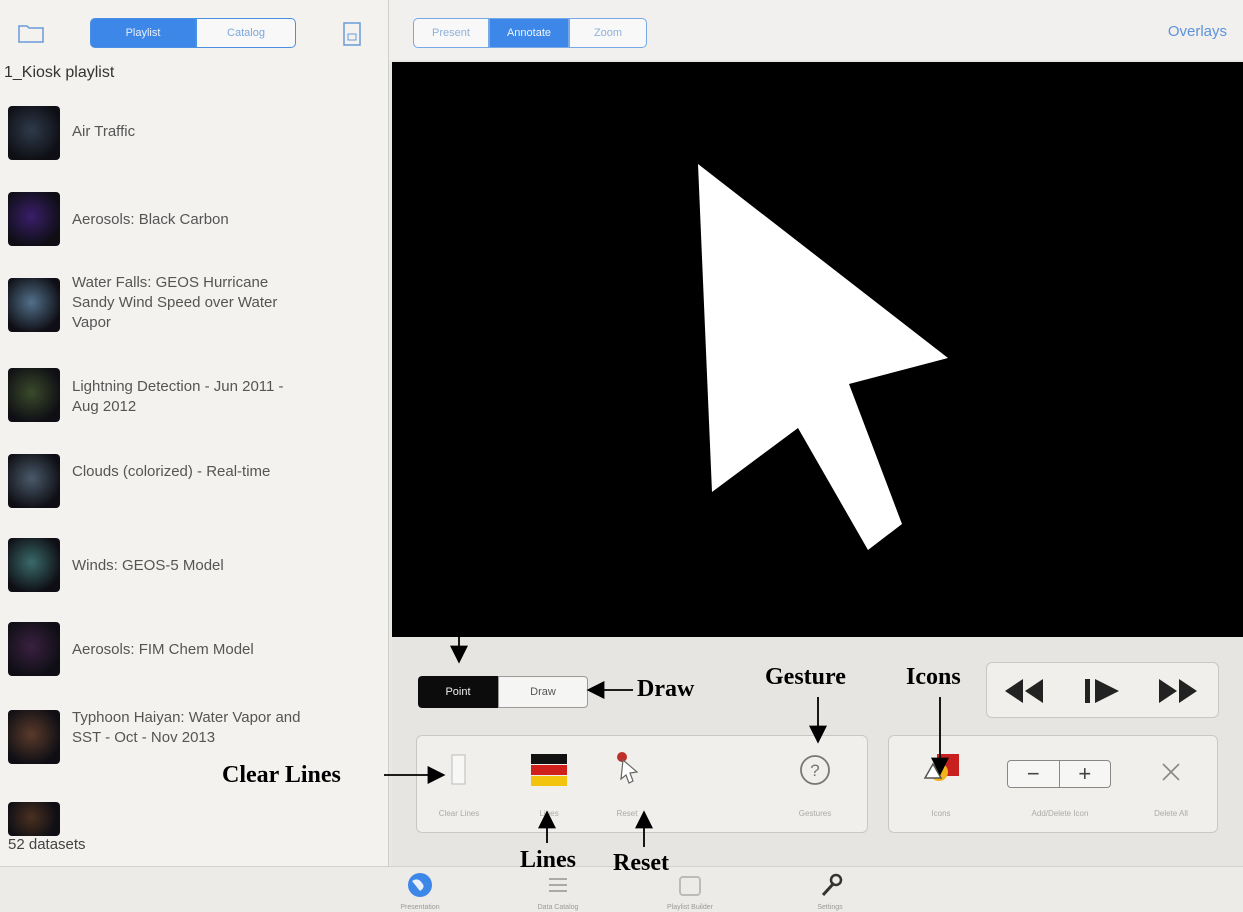 The width and height of the screenshot is (1243, 912). What do you see at coordinates (458, 769) in the screenshot?
I see `clear-lines-icon` at bounding box center [458, 769].